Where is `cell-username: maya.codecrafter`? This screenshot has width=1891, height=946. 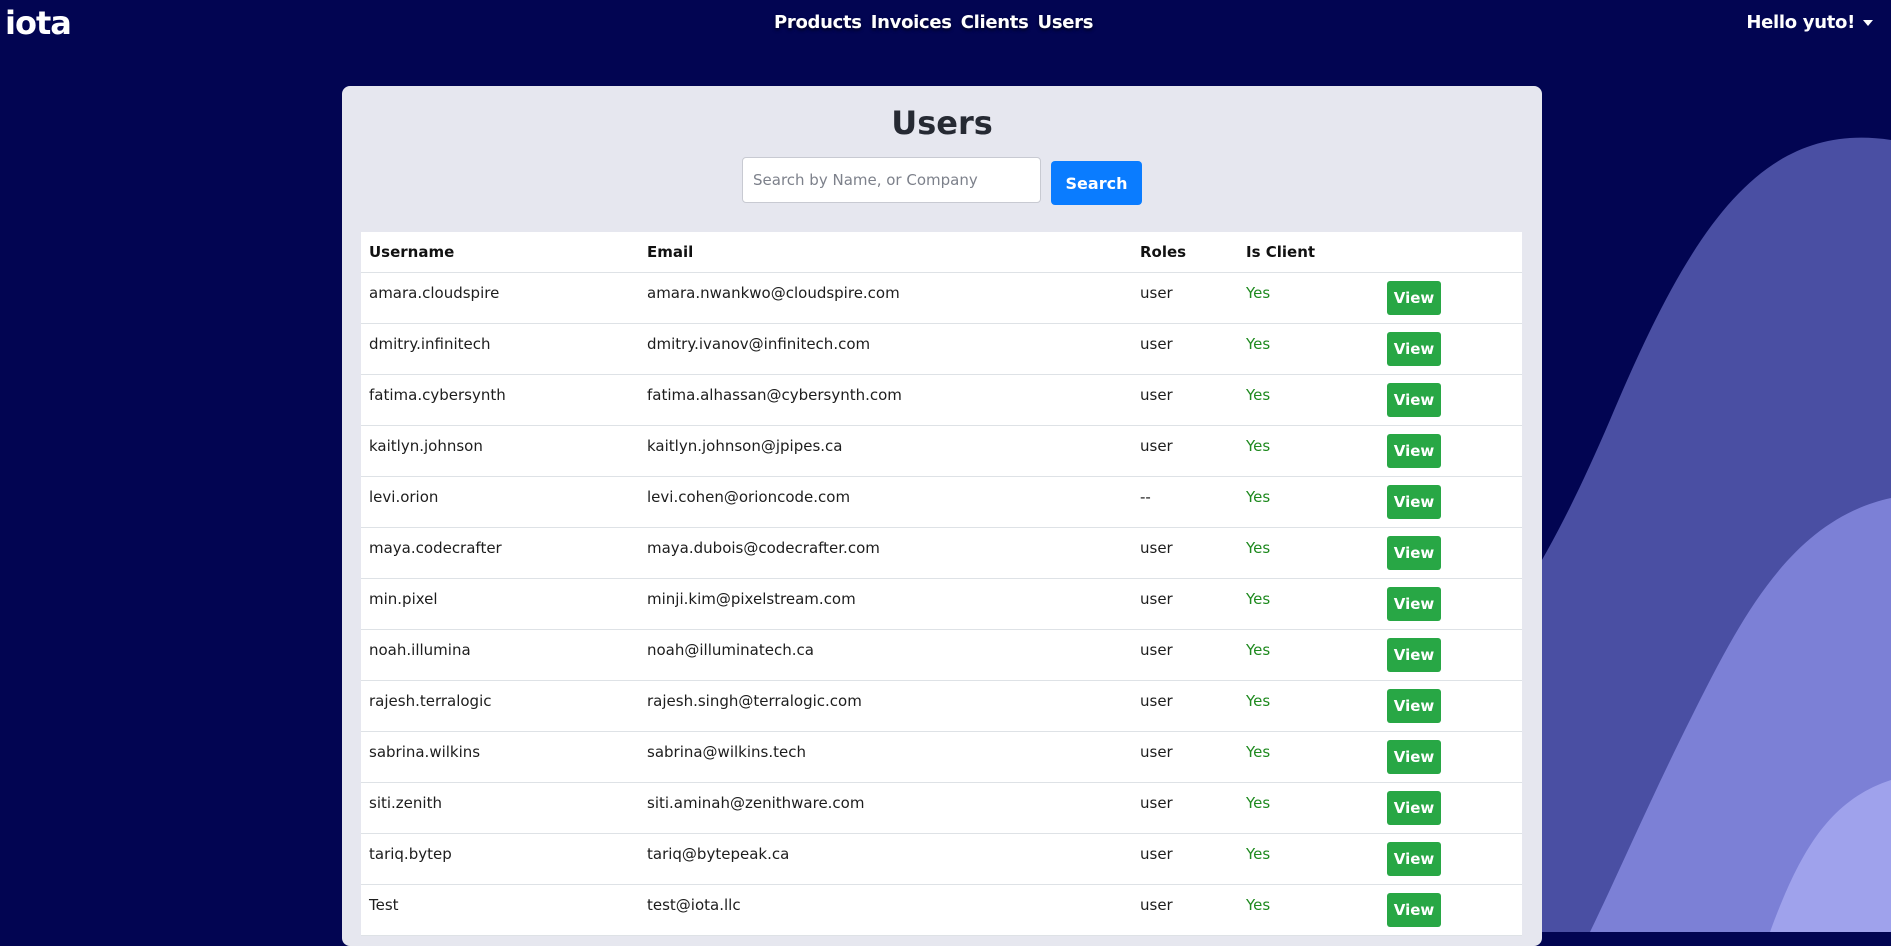
cell-username: maya.codecrafter is located at coordinates (500, 553).